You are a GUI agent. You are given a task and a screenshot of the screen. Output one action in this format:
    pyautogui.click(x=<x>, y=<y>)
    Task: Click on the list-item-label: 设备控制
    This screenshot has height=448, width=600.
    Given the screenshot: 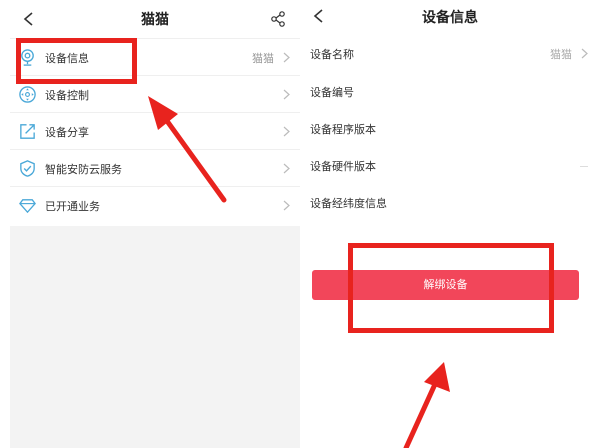 What is the action you would take?
    pyautogui.click(x=67, y=95)
    